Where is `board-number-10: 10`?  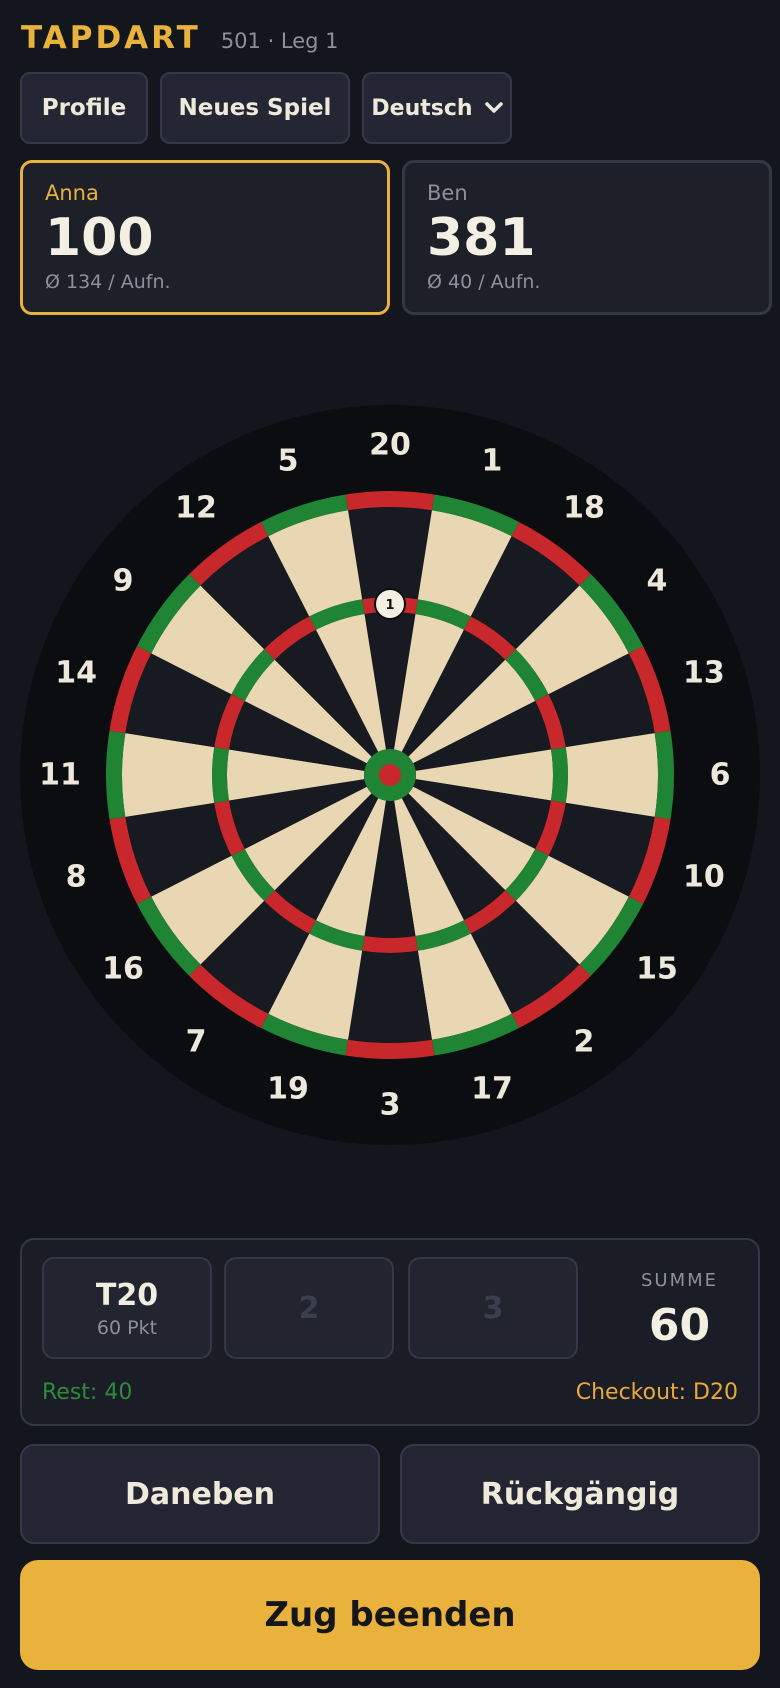 board-number-10: 10 is located at coordinates (704, 876).